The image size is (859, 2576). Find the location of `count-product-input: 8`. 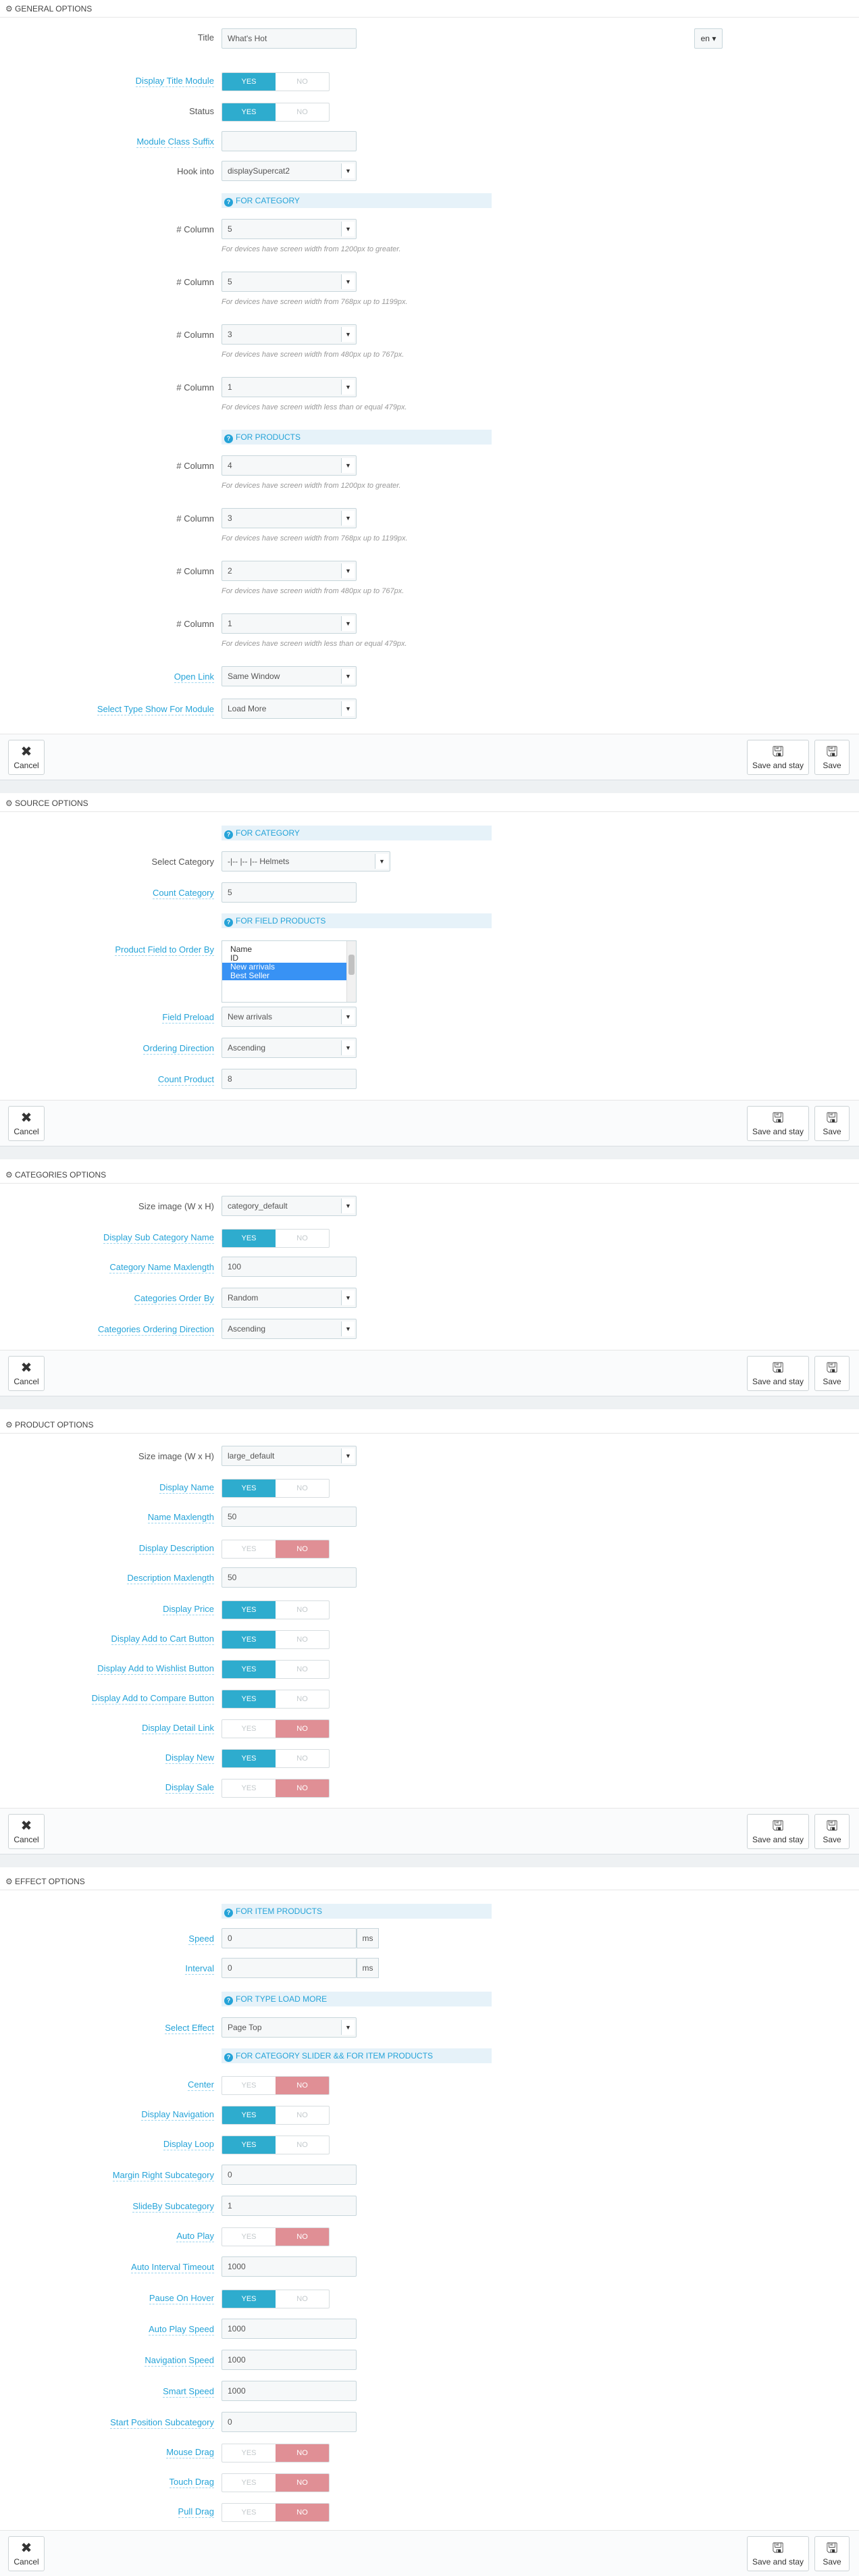

count-product-input: 8 is located at coordinates (289, 1079).